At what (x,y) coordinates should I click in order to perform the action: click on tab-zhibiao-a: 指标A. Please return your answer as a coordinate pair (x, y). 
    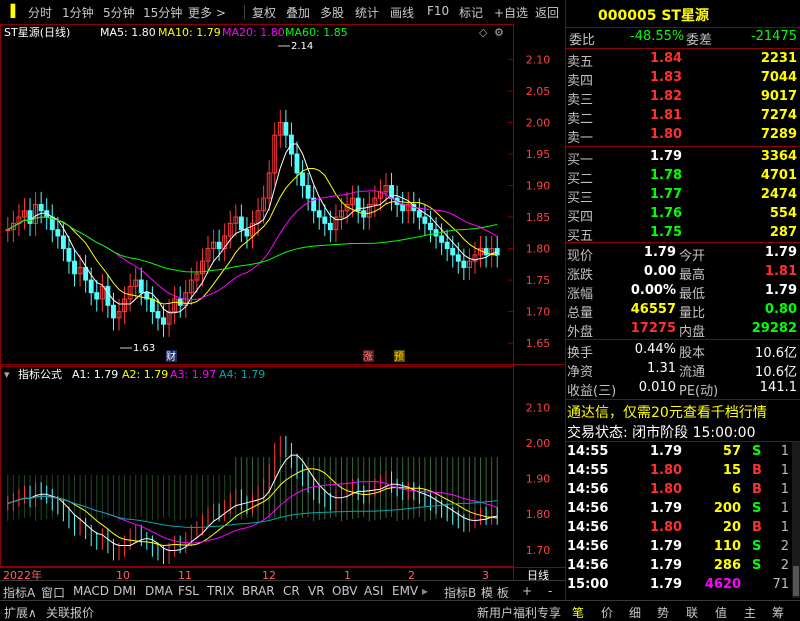
    Looking at the image, I should click on (19, 592).